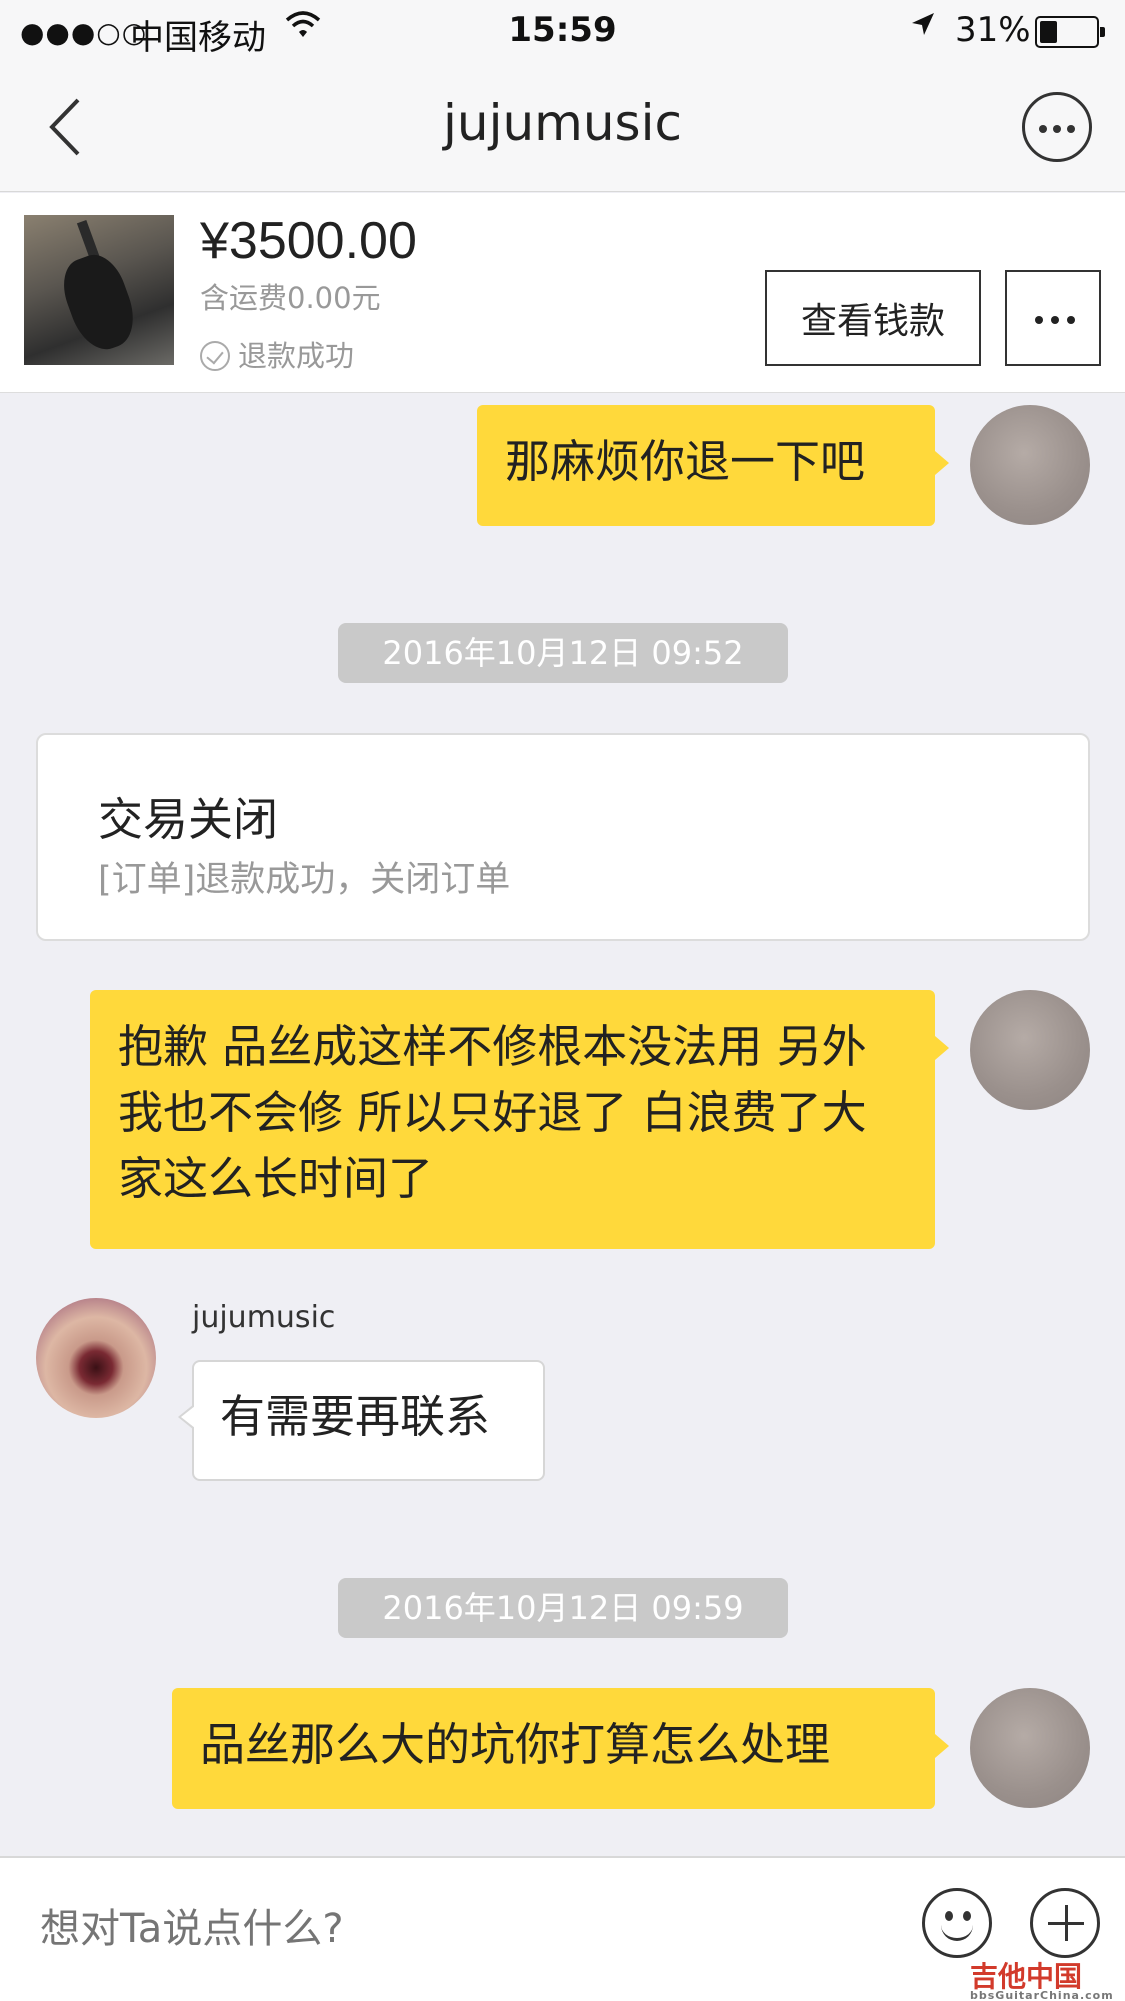 Image resolution: width=1125 pixels, height=2001 pixels. What do you see at coordinates (290, 298) in the screenshot?
I see `shipping-fee: 含运费0.00元` at bounding box center [290, 298].